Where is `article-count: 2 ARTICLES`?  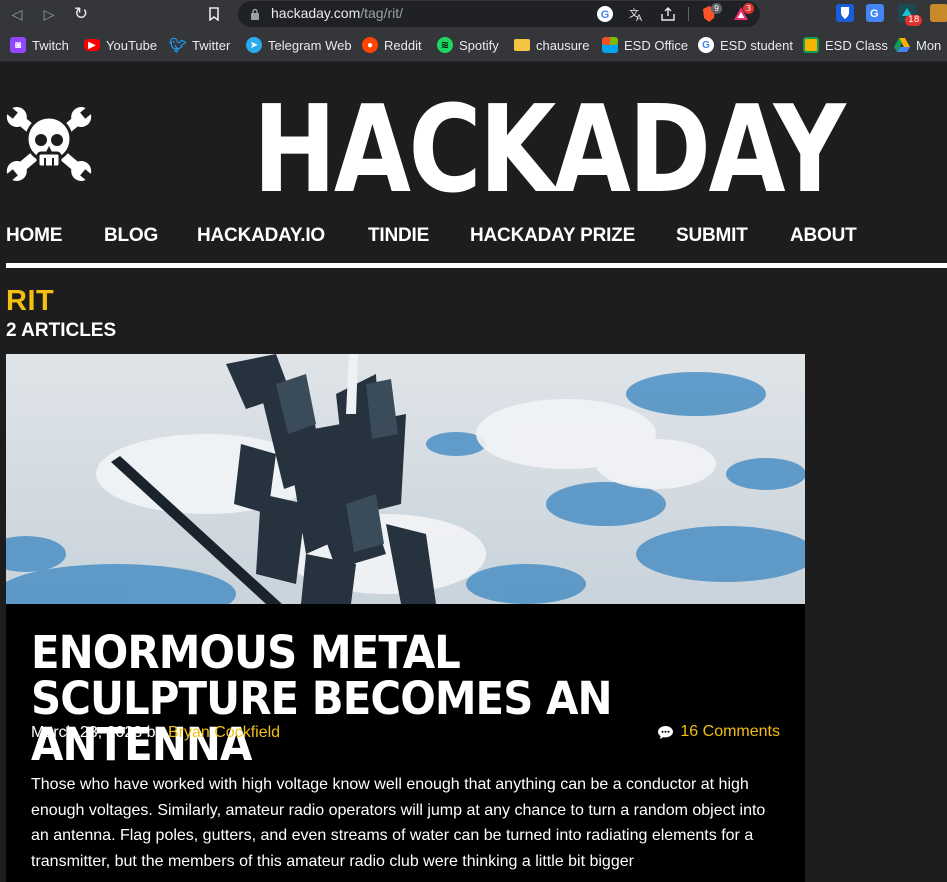
article-count: 2 ARTICLES is located at coordinates (61, 330).